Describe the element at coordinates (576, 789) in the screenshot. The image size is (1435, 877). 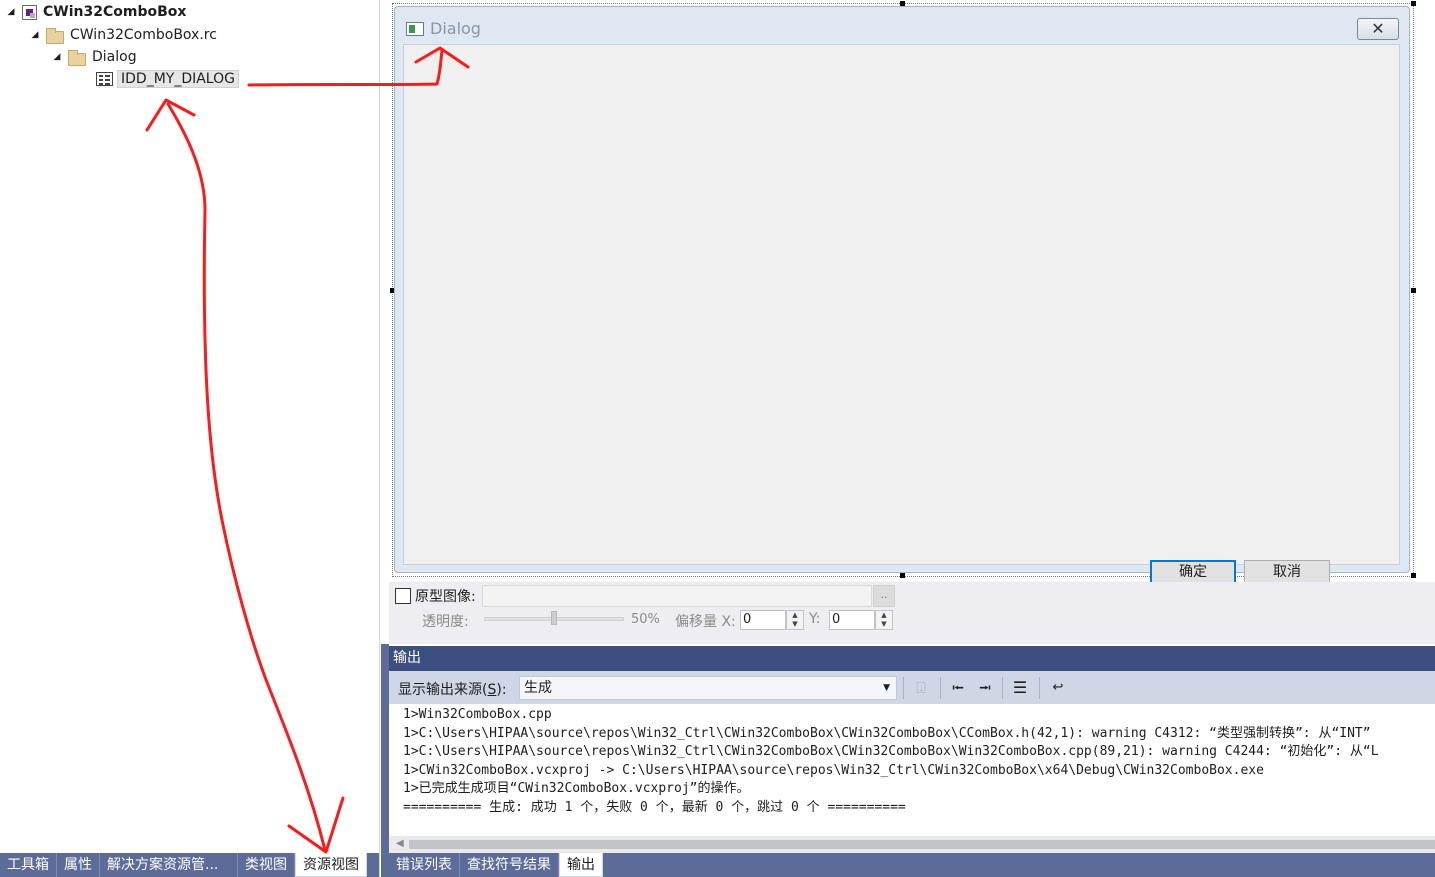
I see `output-line: 1>已完成生成项目“CWin32ComboBox.vcxproj”的操作。` at that location.